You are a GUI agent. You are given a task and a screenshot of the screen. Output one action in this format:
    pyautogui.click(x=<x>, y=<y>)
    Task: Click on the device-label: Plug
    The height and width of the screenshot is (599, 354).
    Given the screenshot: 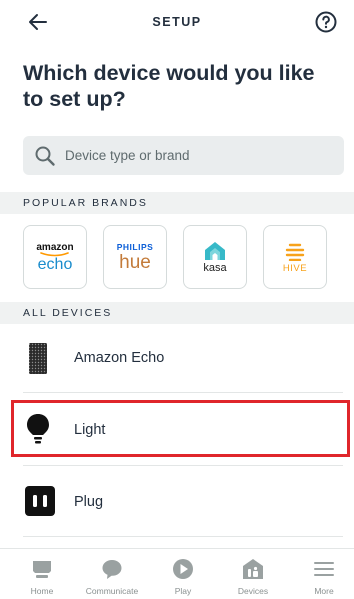 What is the action you would take?
    pyautogui.click(x=89, y=502)
    